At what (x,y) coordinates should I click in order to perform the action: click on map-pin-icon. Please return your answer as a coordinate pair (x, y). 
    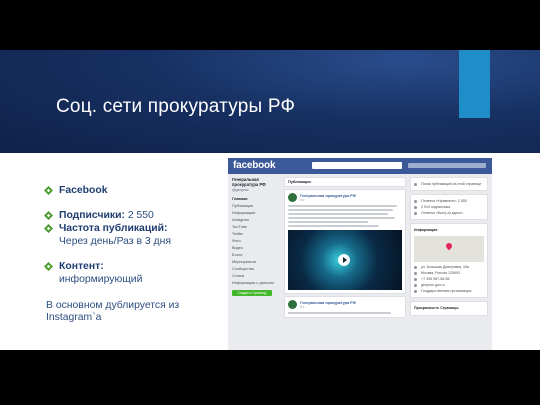
    Looking at the image, I should click on (449, 246).